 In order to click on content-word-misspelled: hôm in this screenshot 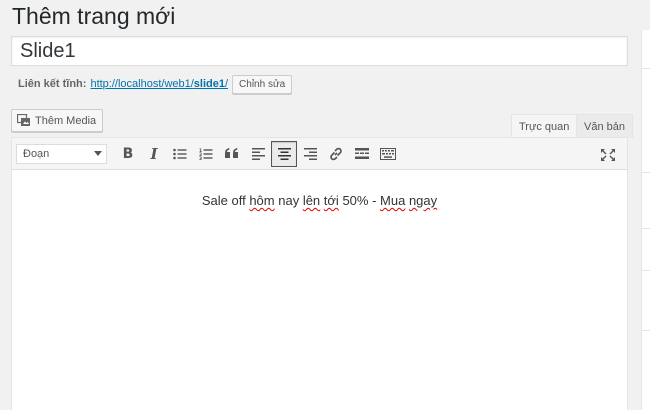, I will do `click(262, 200)`.